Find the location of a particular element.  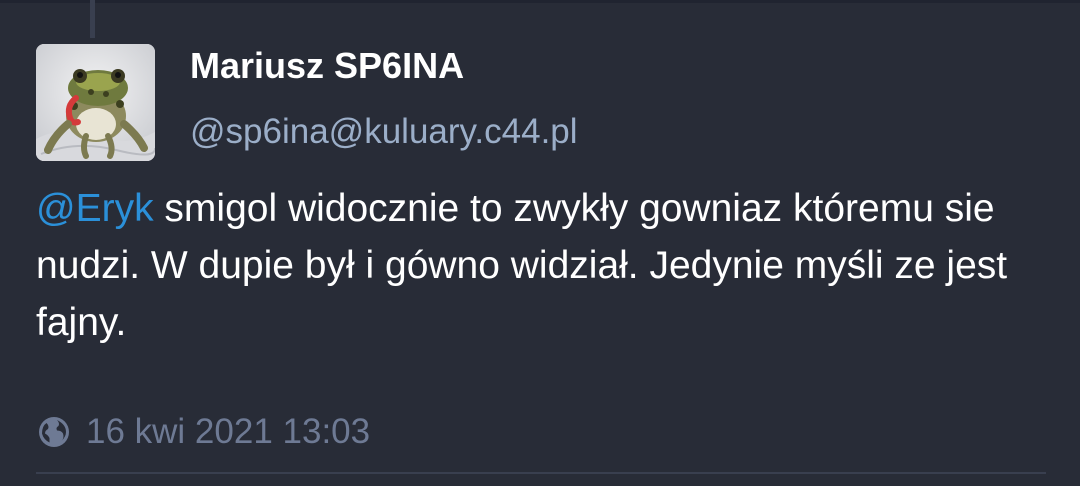

frog-avatar-icon is located at coordinates (95, 102).